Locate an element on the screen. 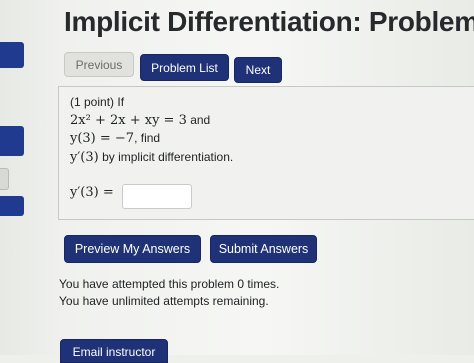  and-text: and is located at coordinates (200, 120).